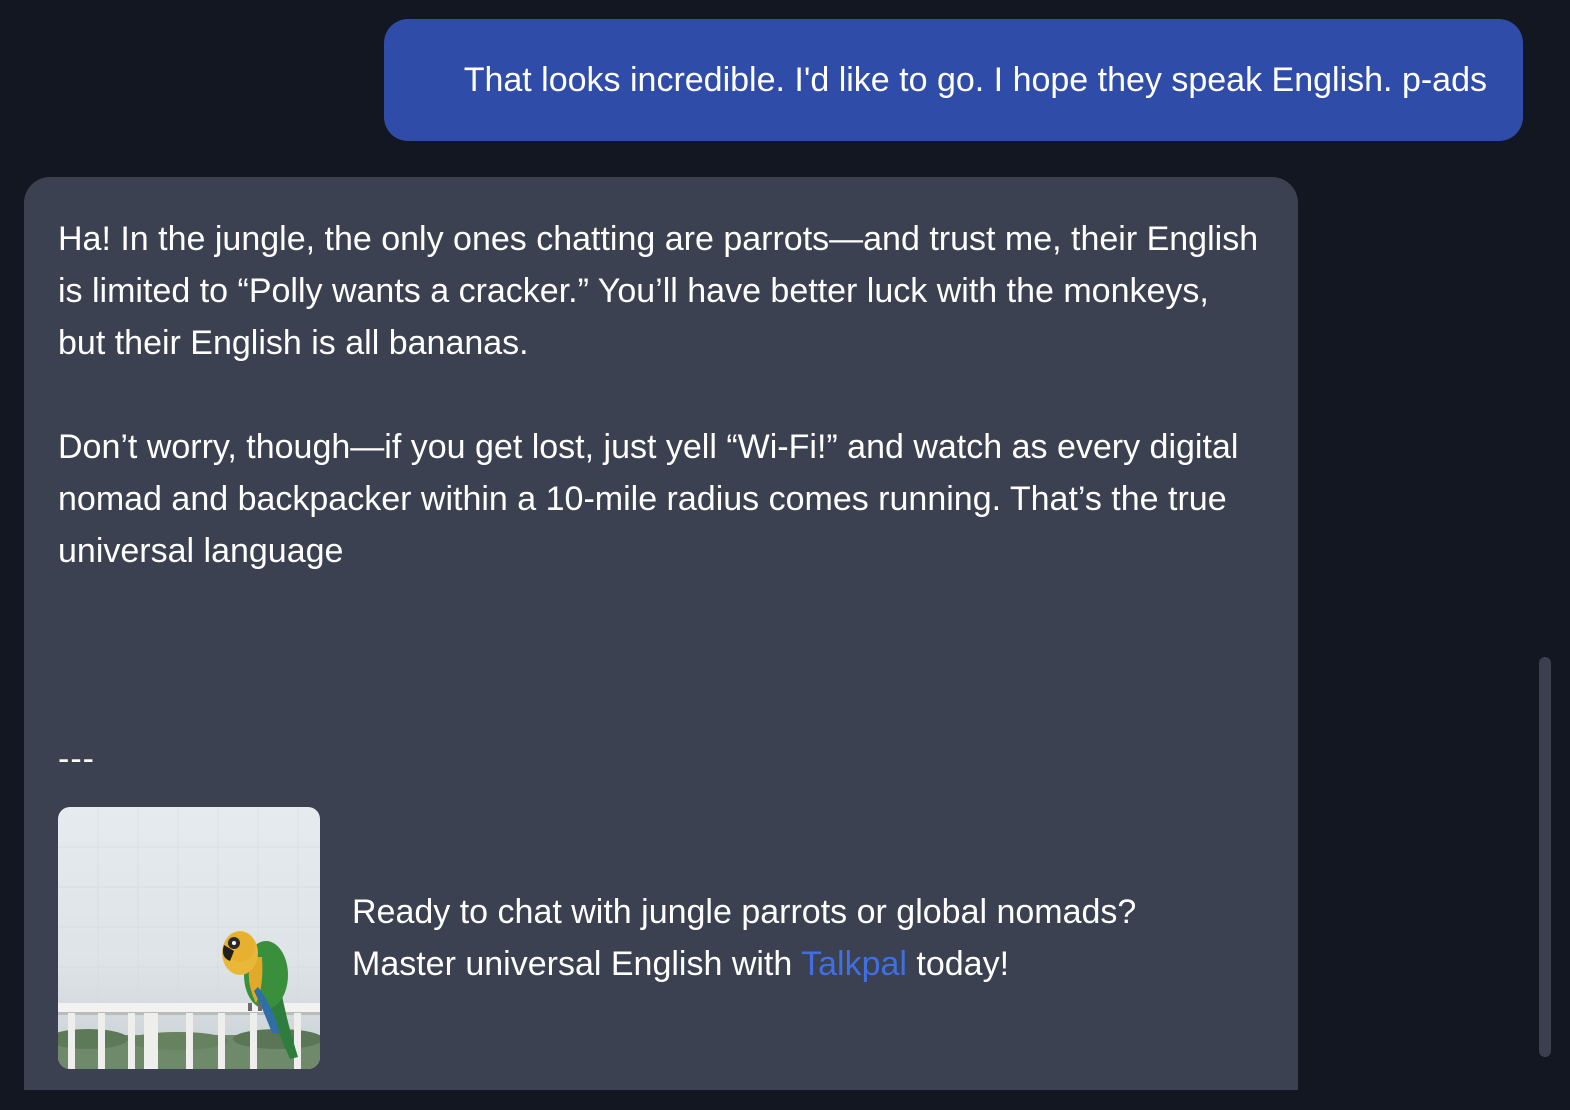 This screenshot has width=1570, height=1110. I want to click on talkpal-link: Talkpal, so click(854, 964).